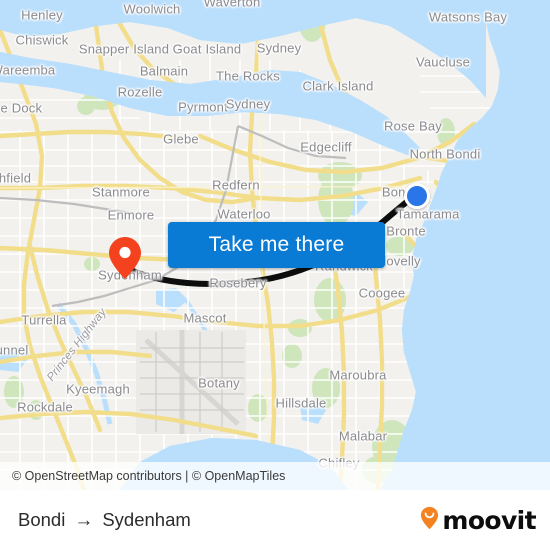 The height and width of the screenshot is (550, 550). Describe the element at coordinates (417, 196) in the screenshot. I see `origin-marker-dot` at that location.